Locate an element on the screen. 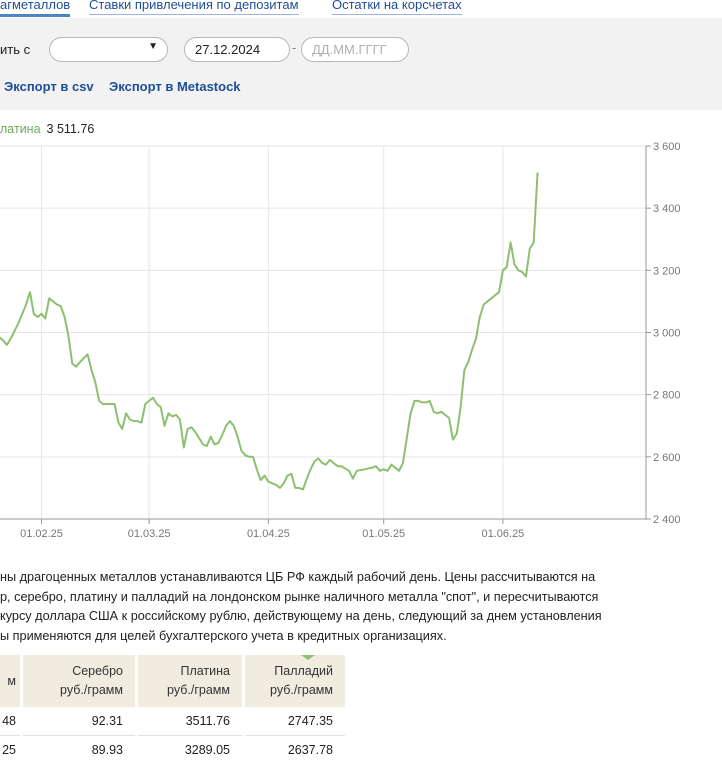  y-tick-label: 2 400 is located at coordinates (667, 520).